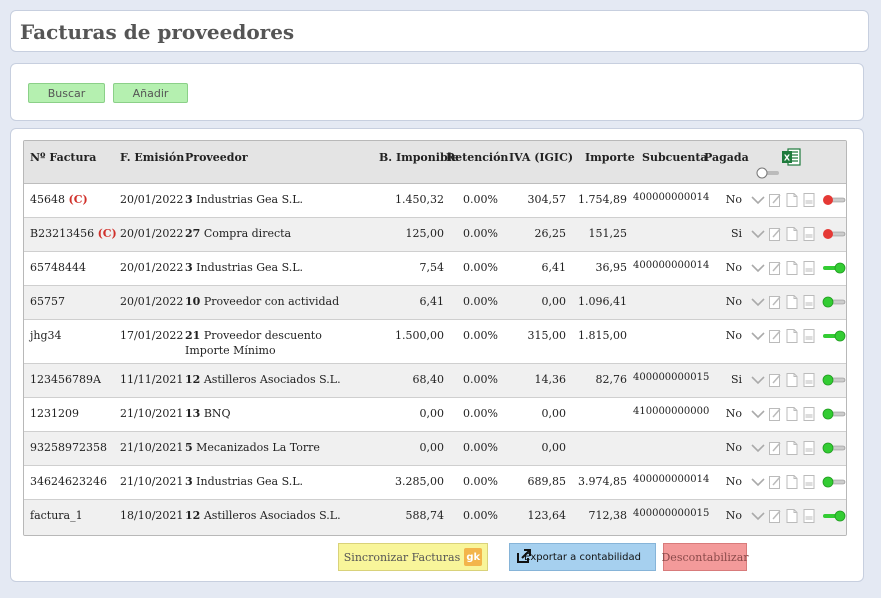 The width and height of the screenshot is (881, 598). Describe the element at coordinates (705, 557) in the screenshot. I see `descontabilizar-button: Descontabilizar` at that location.